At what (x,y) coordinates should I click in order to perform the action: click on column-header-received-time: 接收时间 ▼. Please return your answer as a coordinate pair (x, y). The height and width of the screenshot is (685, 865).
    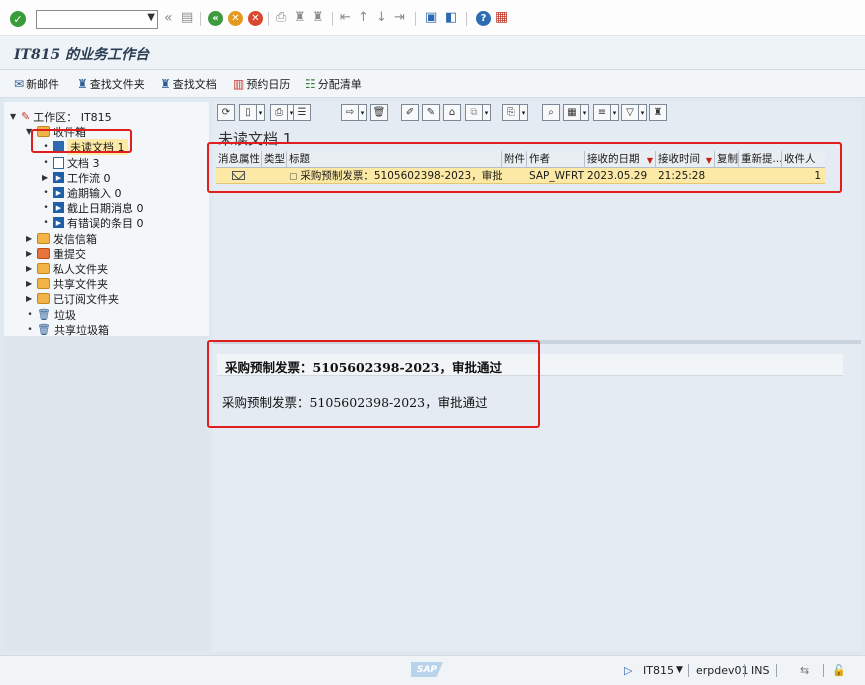
    Looking at the image, I should click on (685, 159).